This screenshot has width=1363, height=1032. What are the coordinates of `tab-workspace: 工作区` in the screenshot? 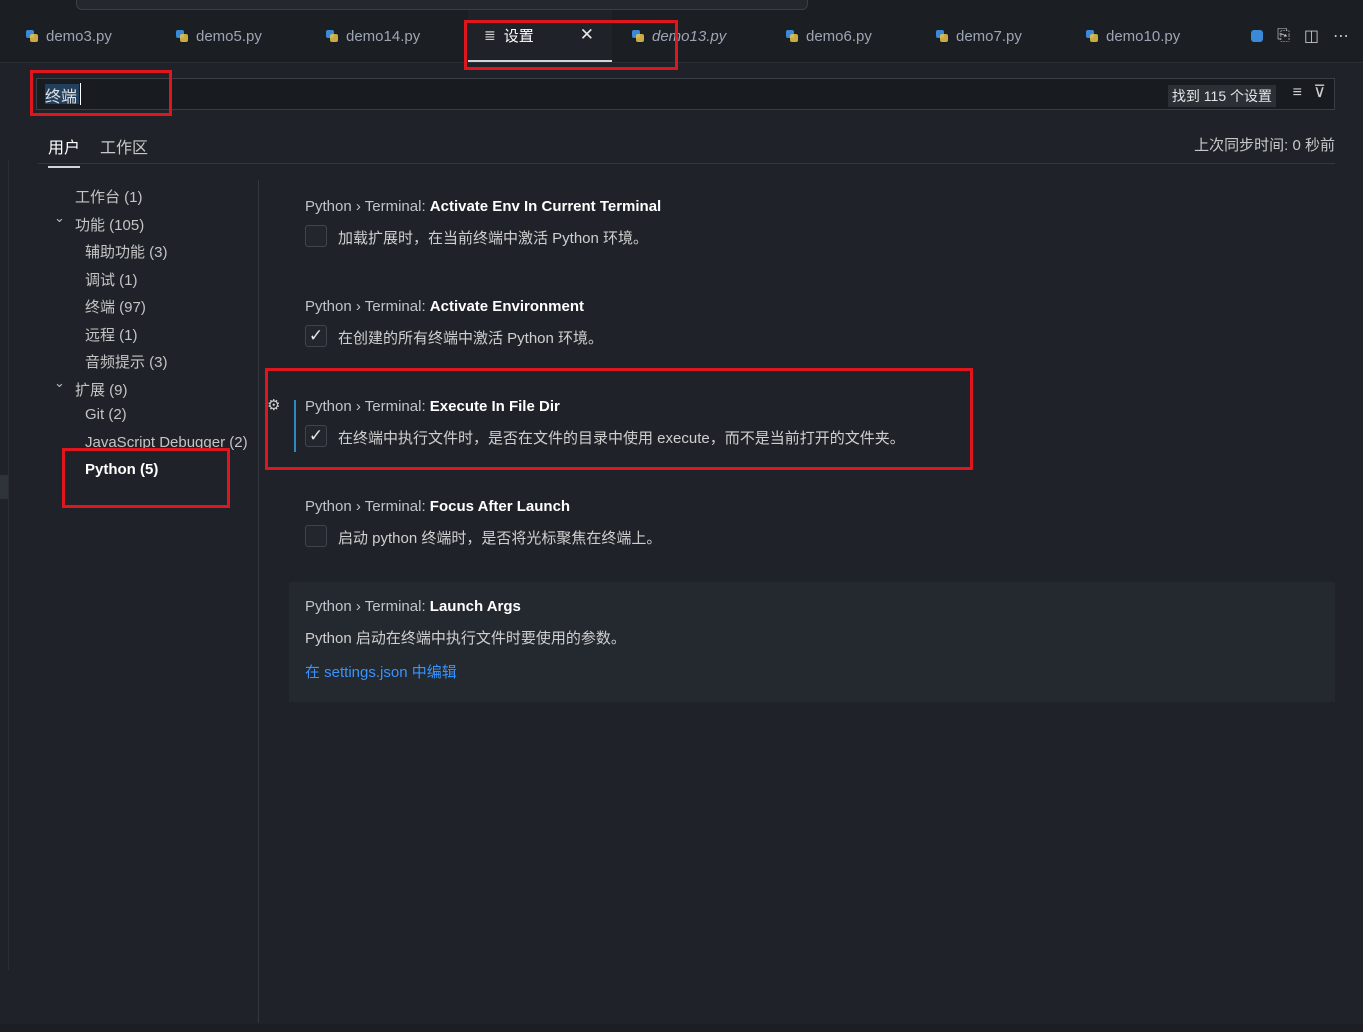 It's located at (124, 146).